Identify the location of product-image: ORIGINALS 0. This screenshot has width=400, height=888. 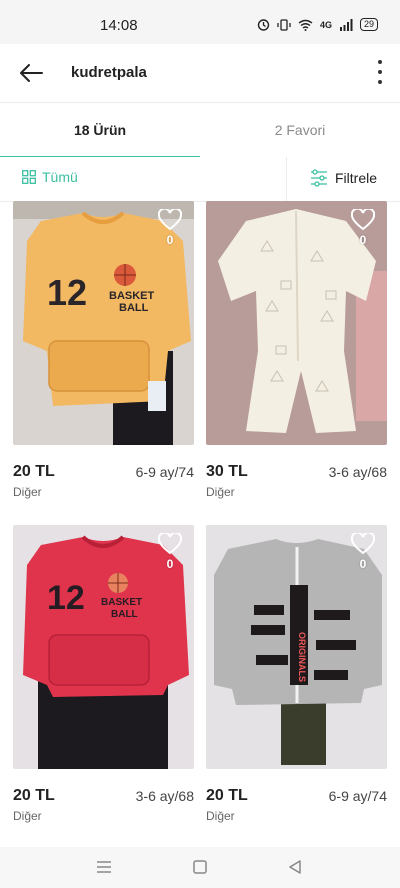
(296, 647).